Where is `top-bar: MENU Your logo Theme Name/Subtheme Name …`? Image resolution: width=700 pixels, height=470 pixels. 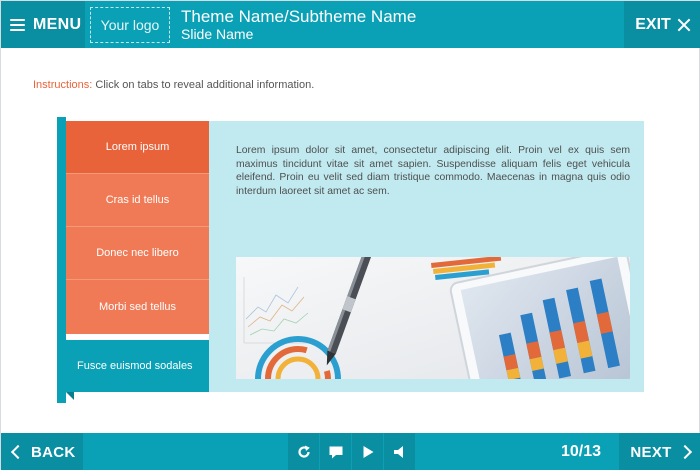
top-bar: MENU Your logo Theme Name/Subtheme Name … is located at coordinates (350, 24).